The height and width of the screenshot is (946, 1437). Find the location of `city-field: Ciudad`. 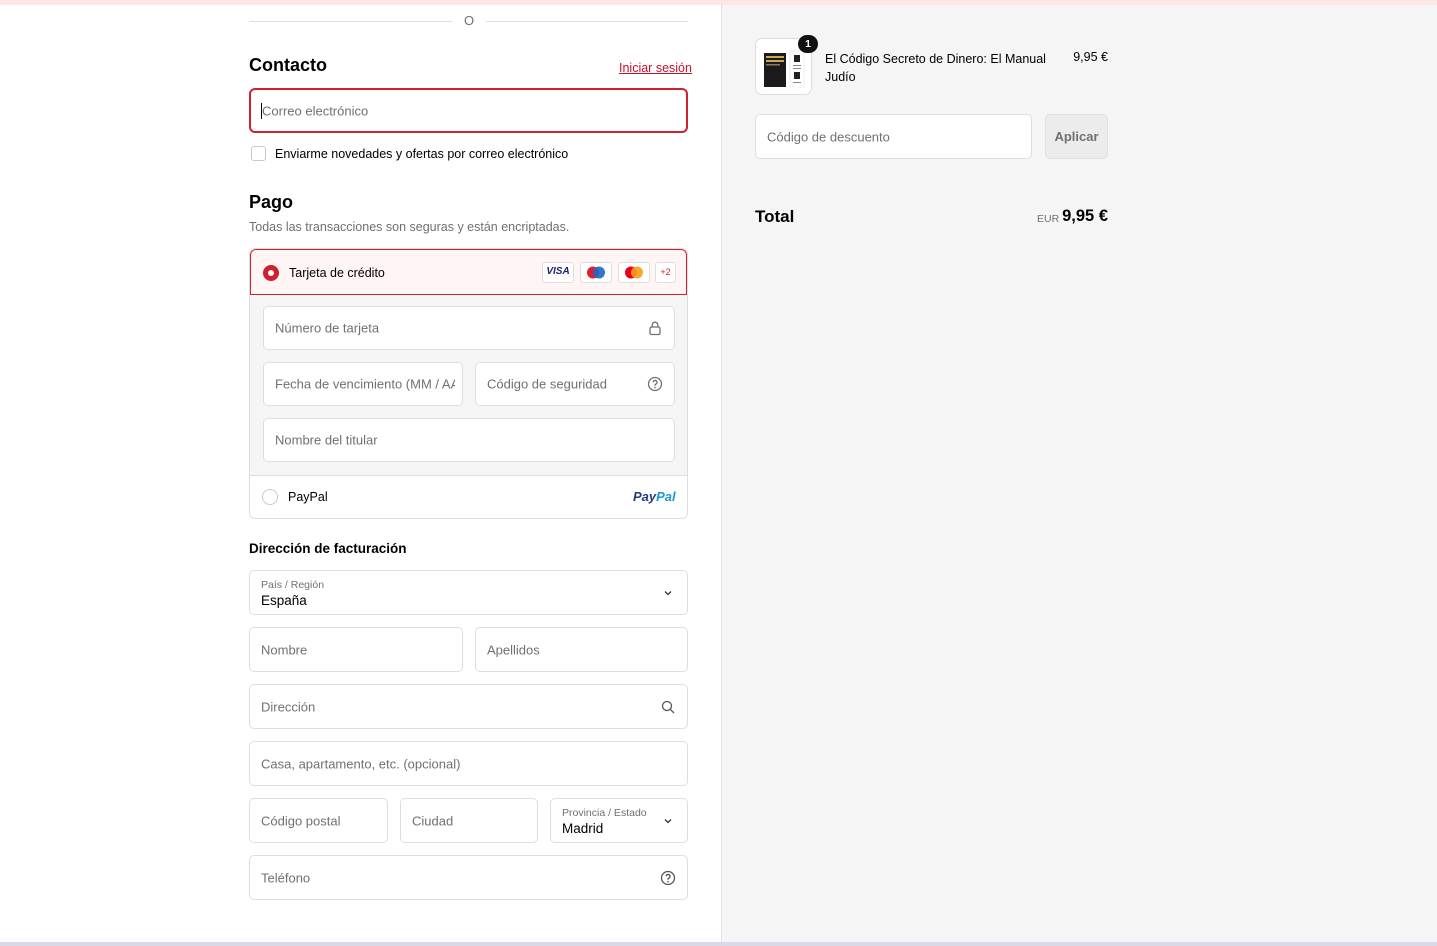

city-field: Ciudad is located at coordinates (469, 820).